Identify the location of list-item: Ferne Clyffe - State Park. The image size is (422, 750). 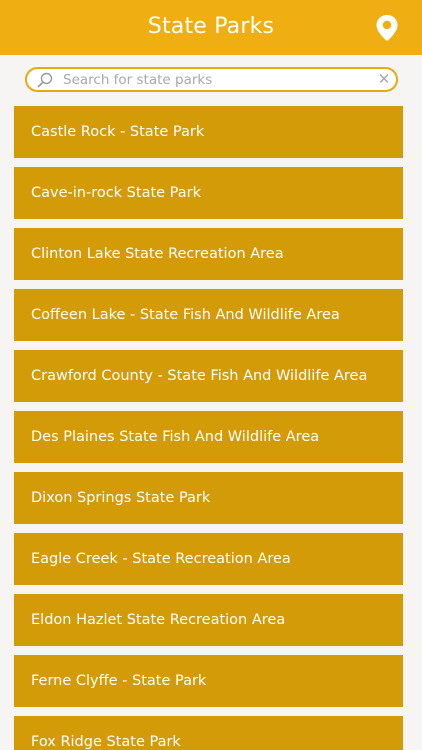
(208, 681).